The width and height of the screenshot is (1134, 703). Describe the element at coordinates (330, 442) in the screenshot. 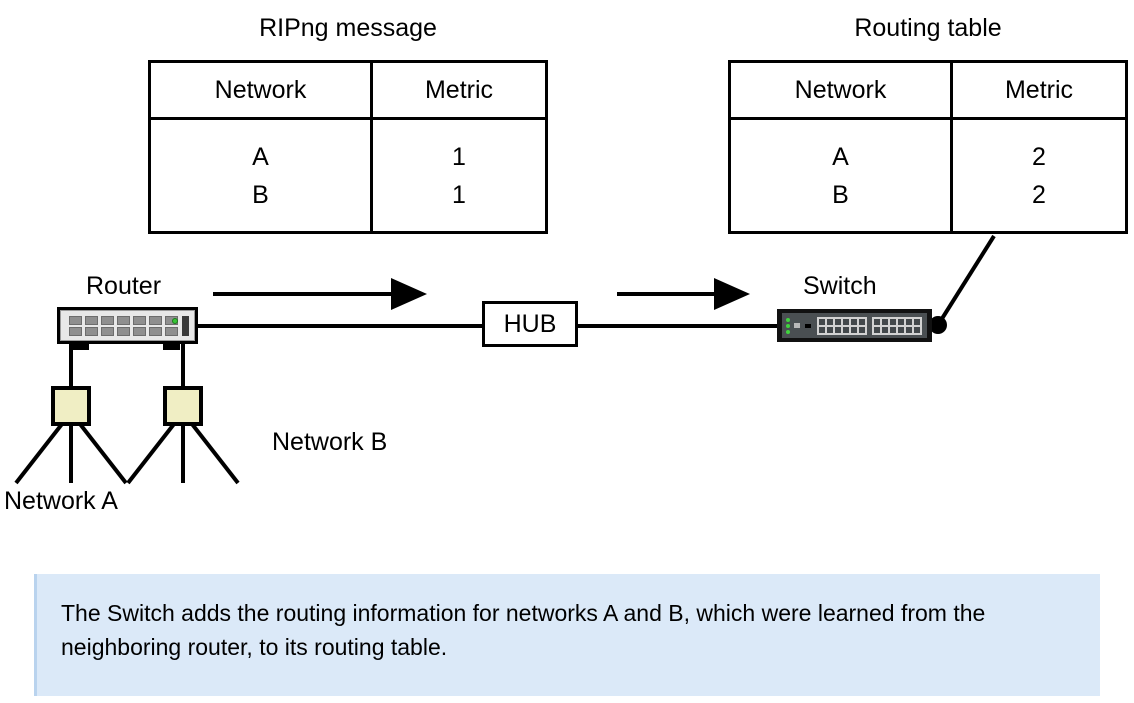

I see `network-b-label: Network B` at that location.